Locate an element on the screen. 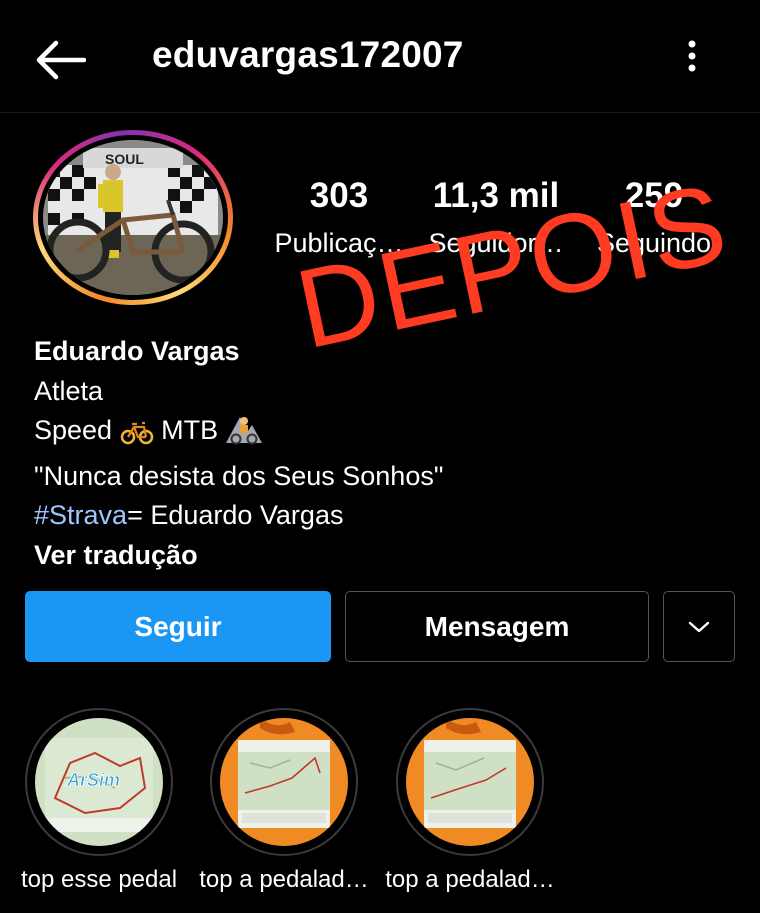 This screenshot has height=913, width=760. profile-photo-cyclist: SOUL is located at coordinates (133, 217).